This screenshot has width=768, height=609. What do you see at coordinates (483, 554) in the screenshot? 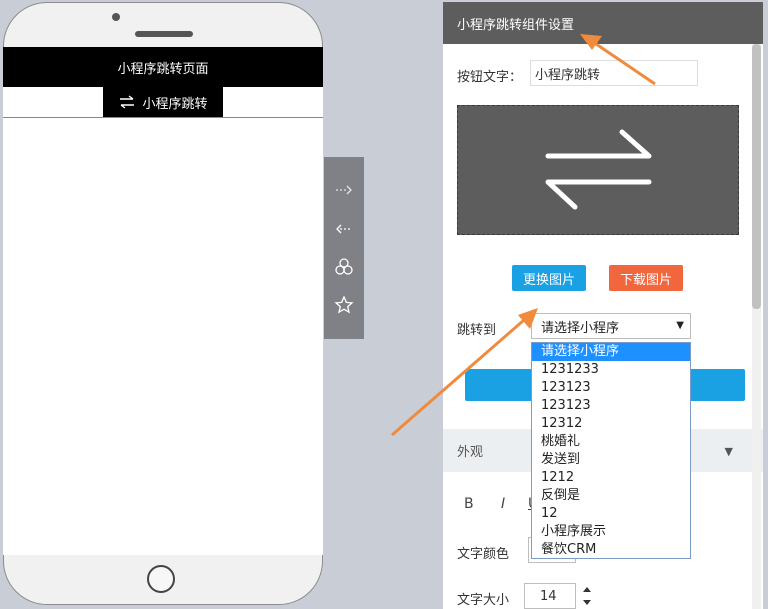
I see `text-color-label: 文字颜色` at bounding box center [483, 554].